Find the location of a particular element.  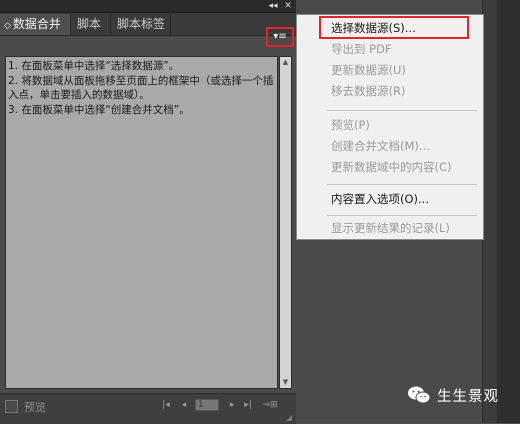

watermark: 生生景观 is located at coordinates (453, 395).